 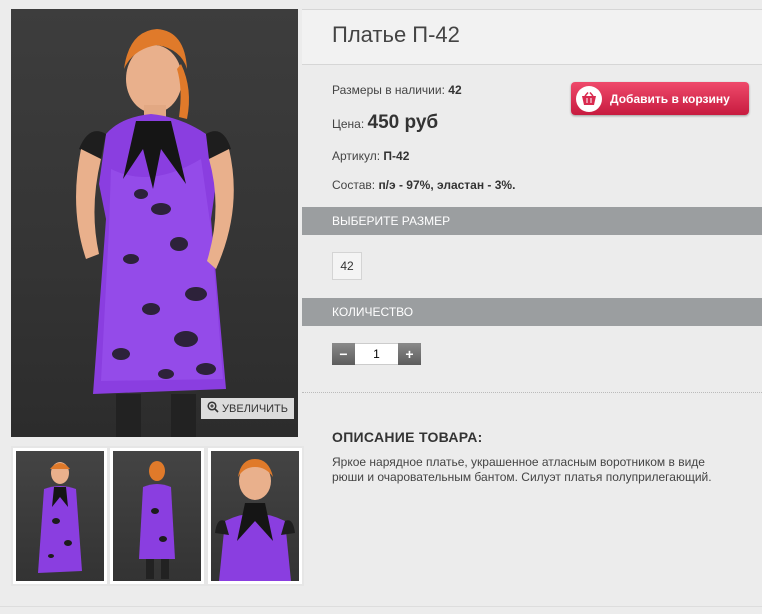 I want to click on sizes-label: Размеры в наличии:, so click(x=388, y=90).